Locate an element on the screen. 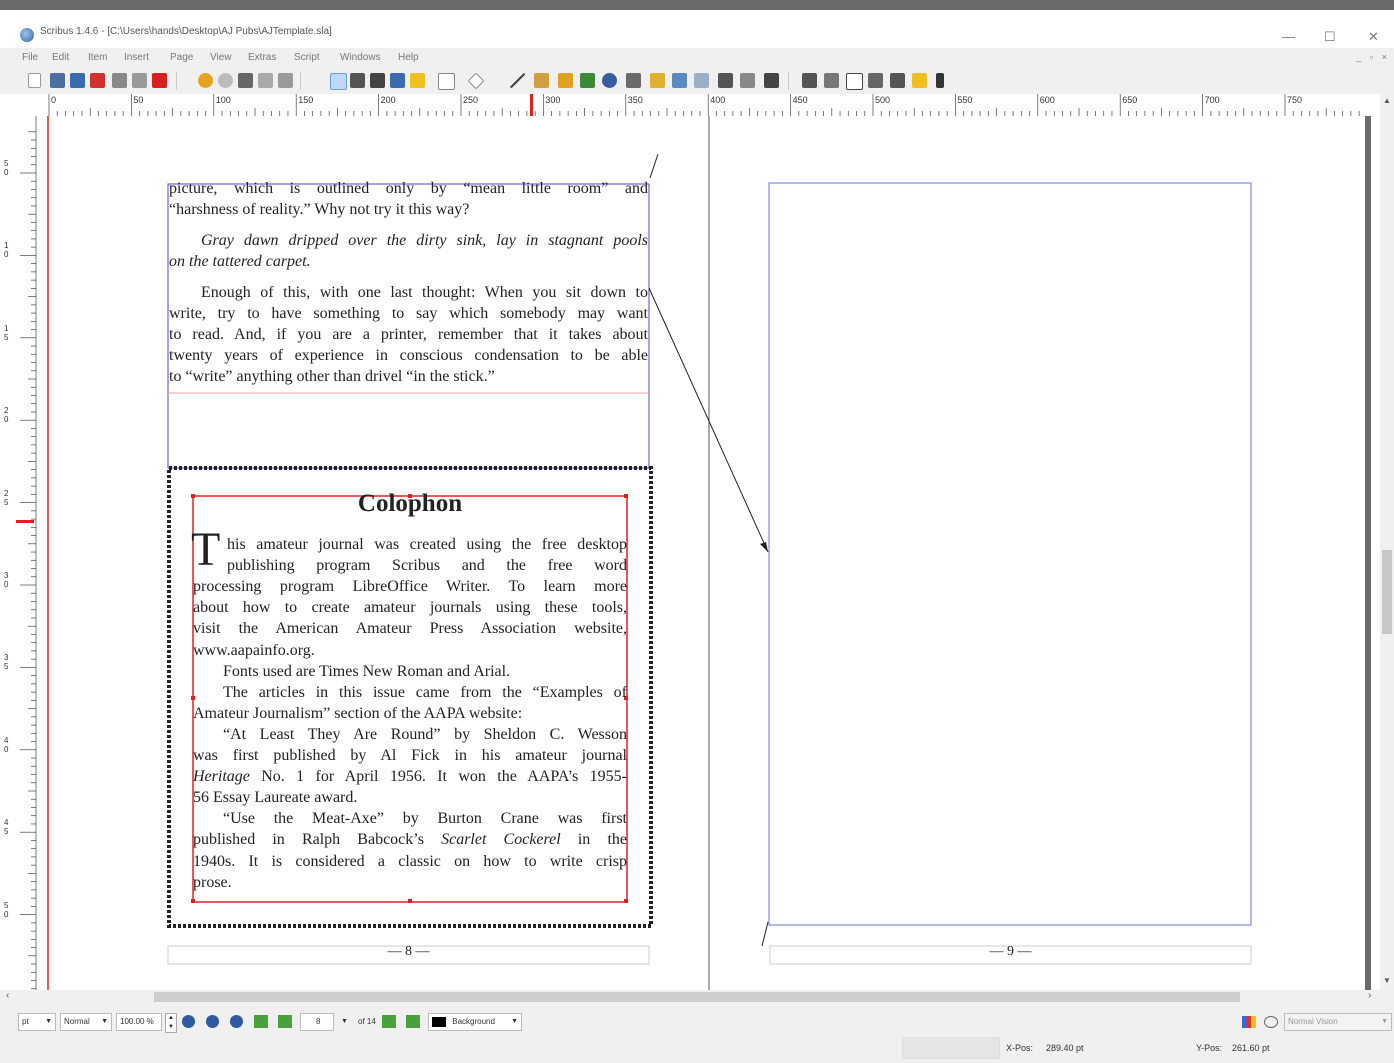 This screenshot has height=1063, width=1394. page-total: of 14 is located at coordinates (367, 1021).